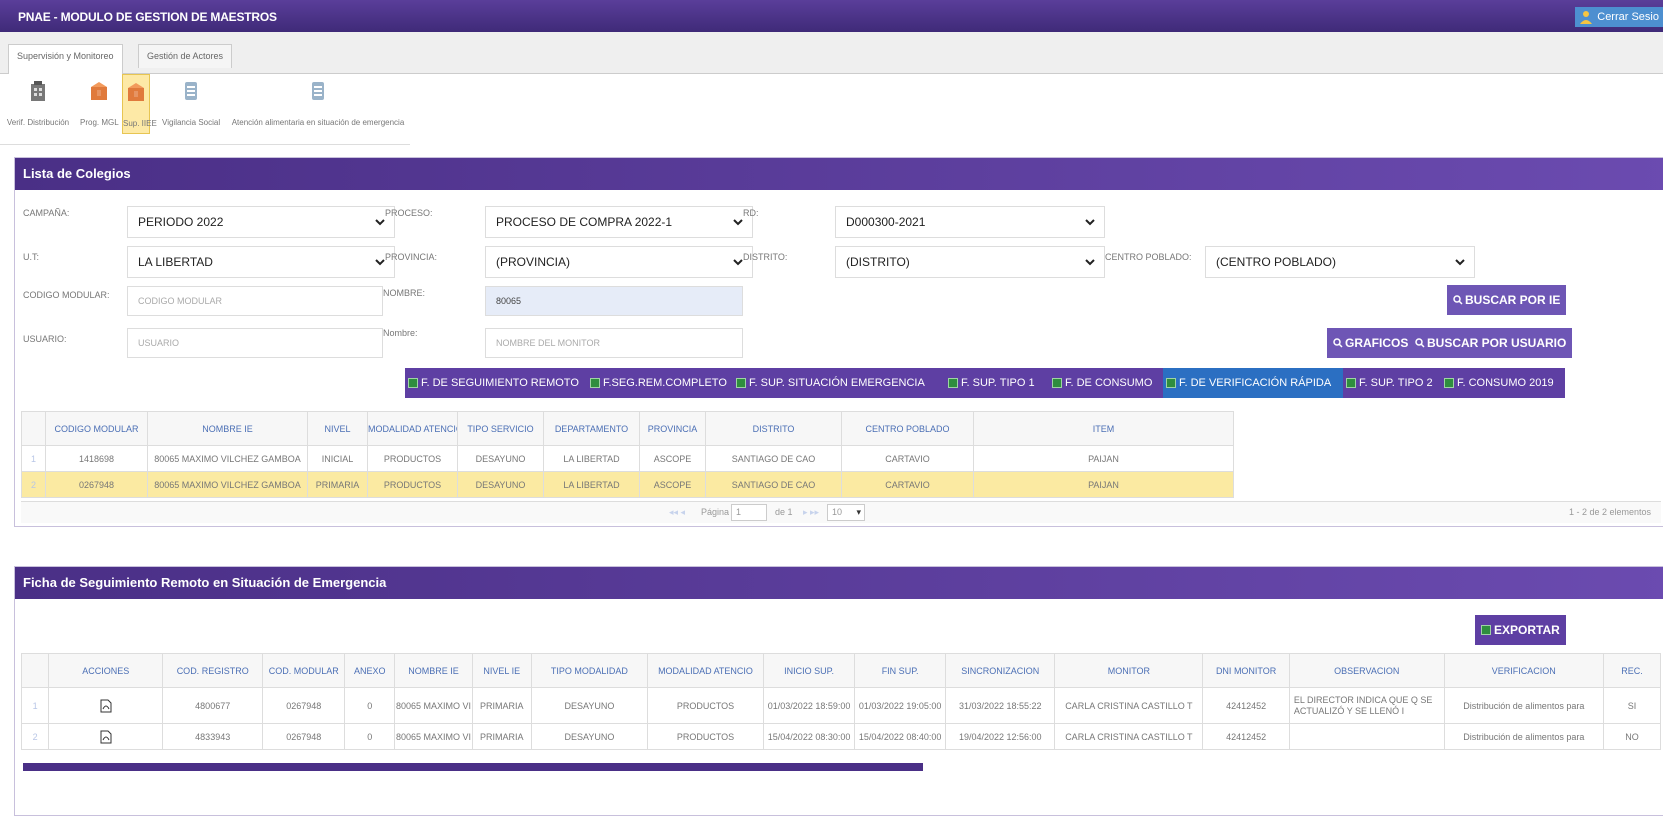 Image resolution: width=1663 pixels, height=816 pixels. What do you see at coordinates (1632, 736) in the screenshot?
I see `table-cell: NO` at bounding box center [1632, 736].